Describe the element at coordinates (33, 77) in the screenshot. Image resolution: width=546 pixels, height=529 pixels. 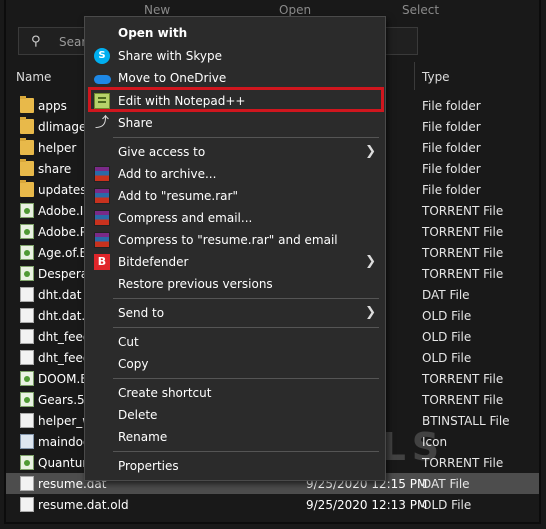
I see `column-header-name: Name` at that location.